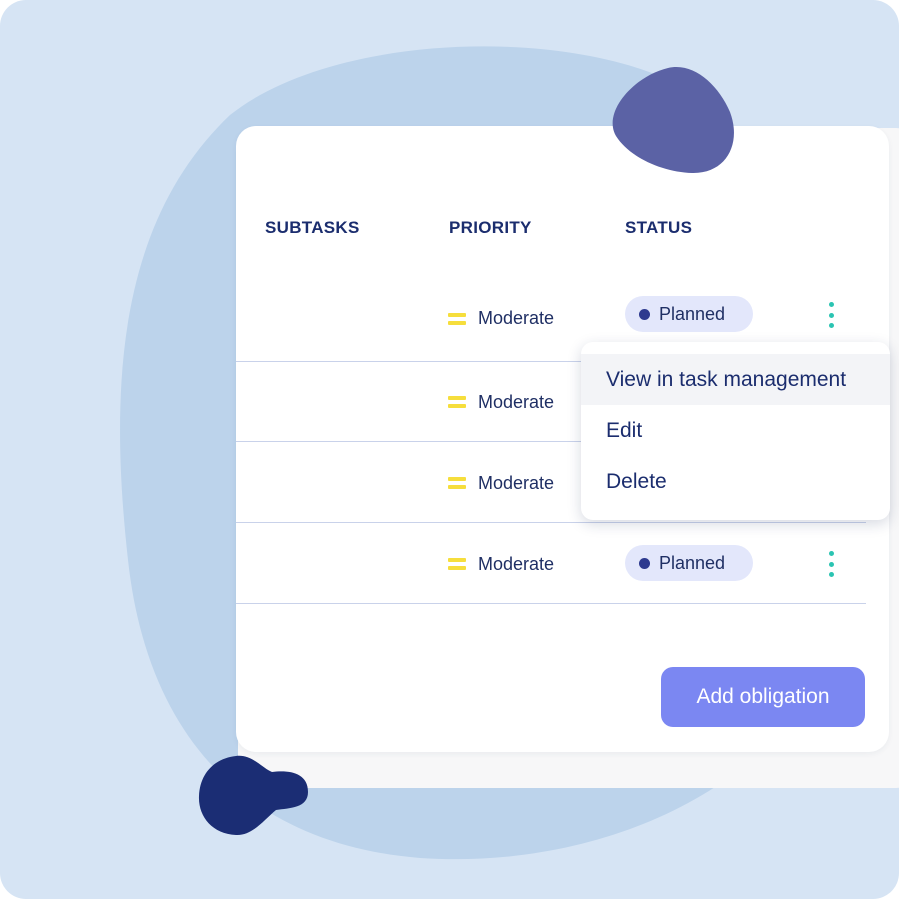  I want to click on menu-item-edit: Edit, so click(735, 430).